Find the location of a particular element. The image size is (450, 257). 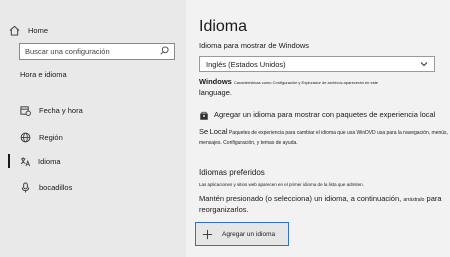

sidebar-item-label: bocadillos is located at coordinates (56, 187).